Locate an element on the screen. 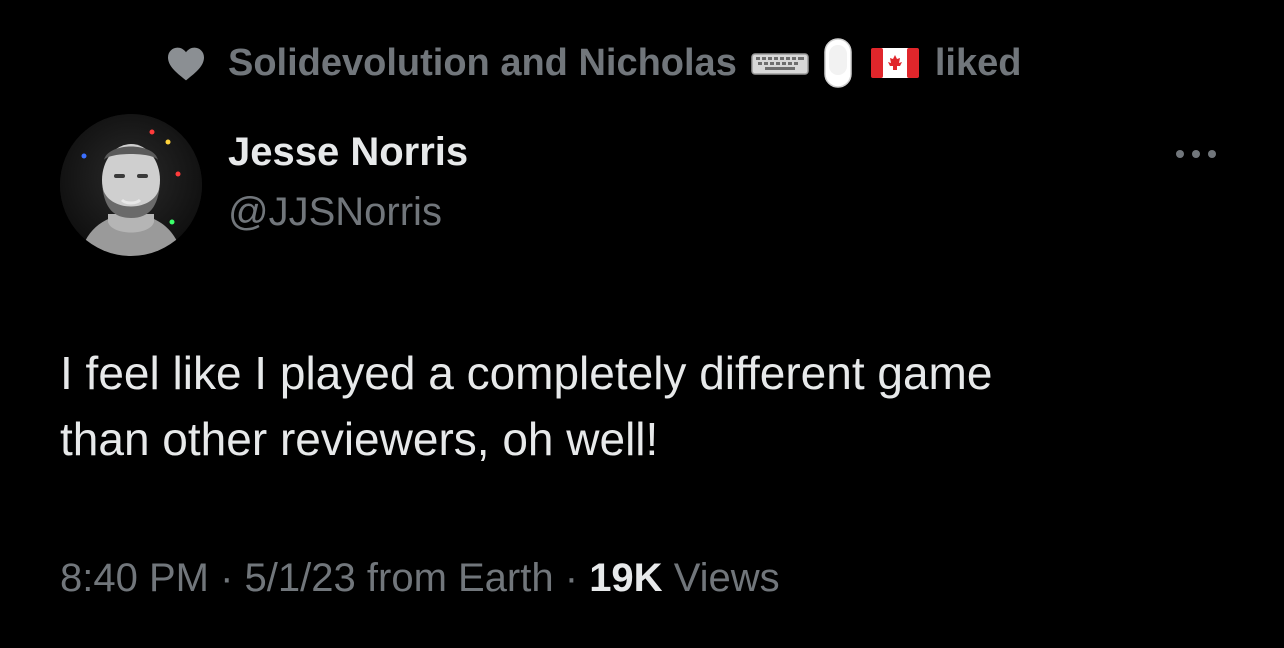  social-context: Solidevolution and Nicholas liked is located at coordinates (592, 63).